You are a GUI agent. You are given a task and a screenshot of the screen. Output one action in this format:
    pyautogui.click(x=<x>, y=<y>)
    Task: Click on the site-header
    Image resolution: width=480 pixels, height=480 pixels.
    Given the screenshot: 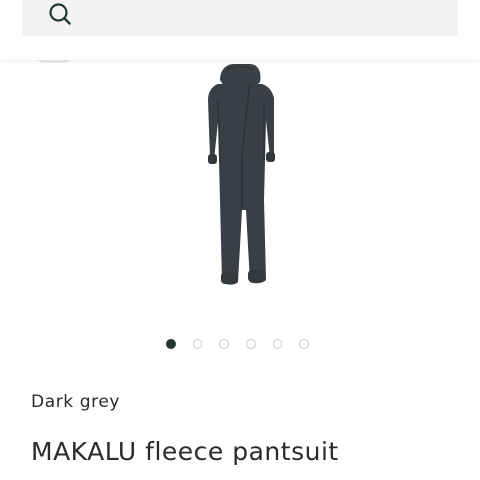 What is the action you would take?
    pyautogui.click(x=240, y=30)
    